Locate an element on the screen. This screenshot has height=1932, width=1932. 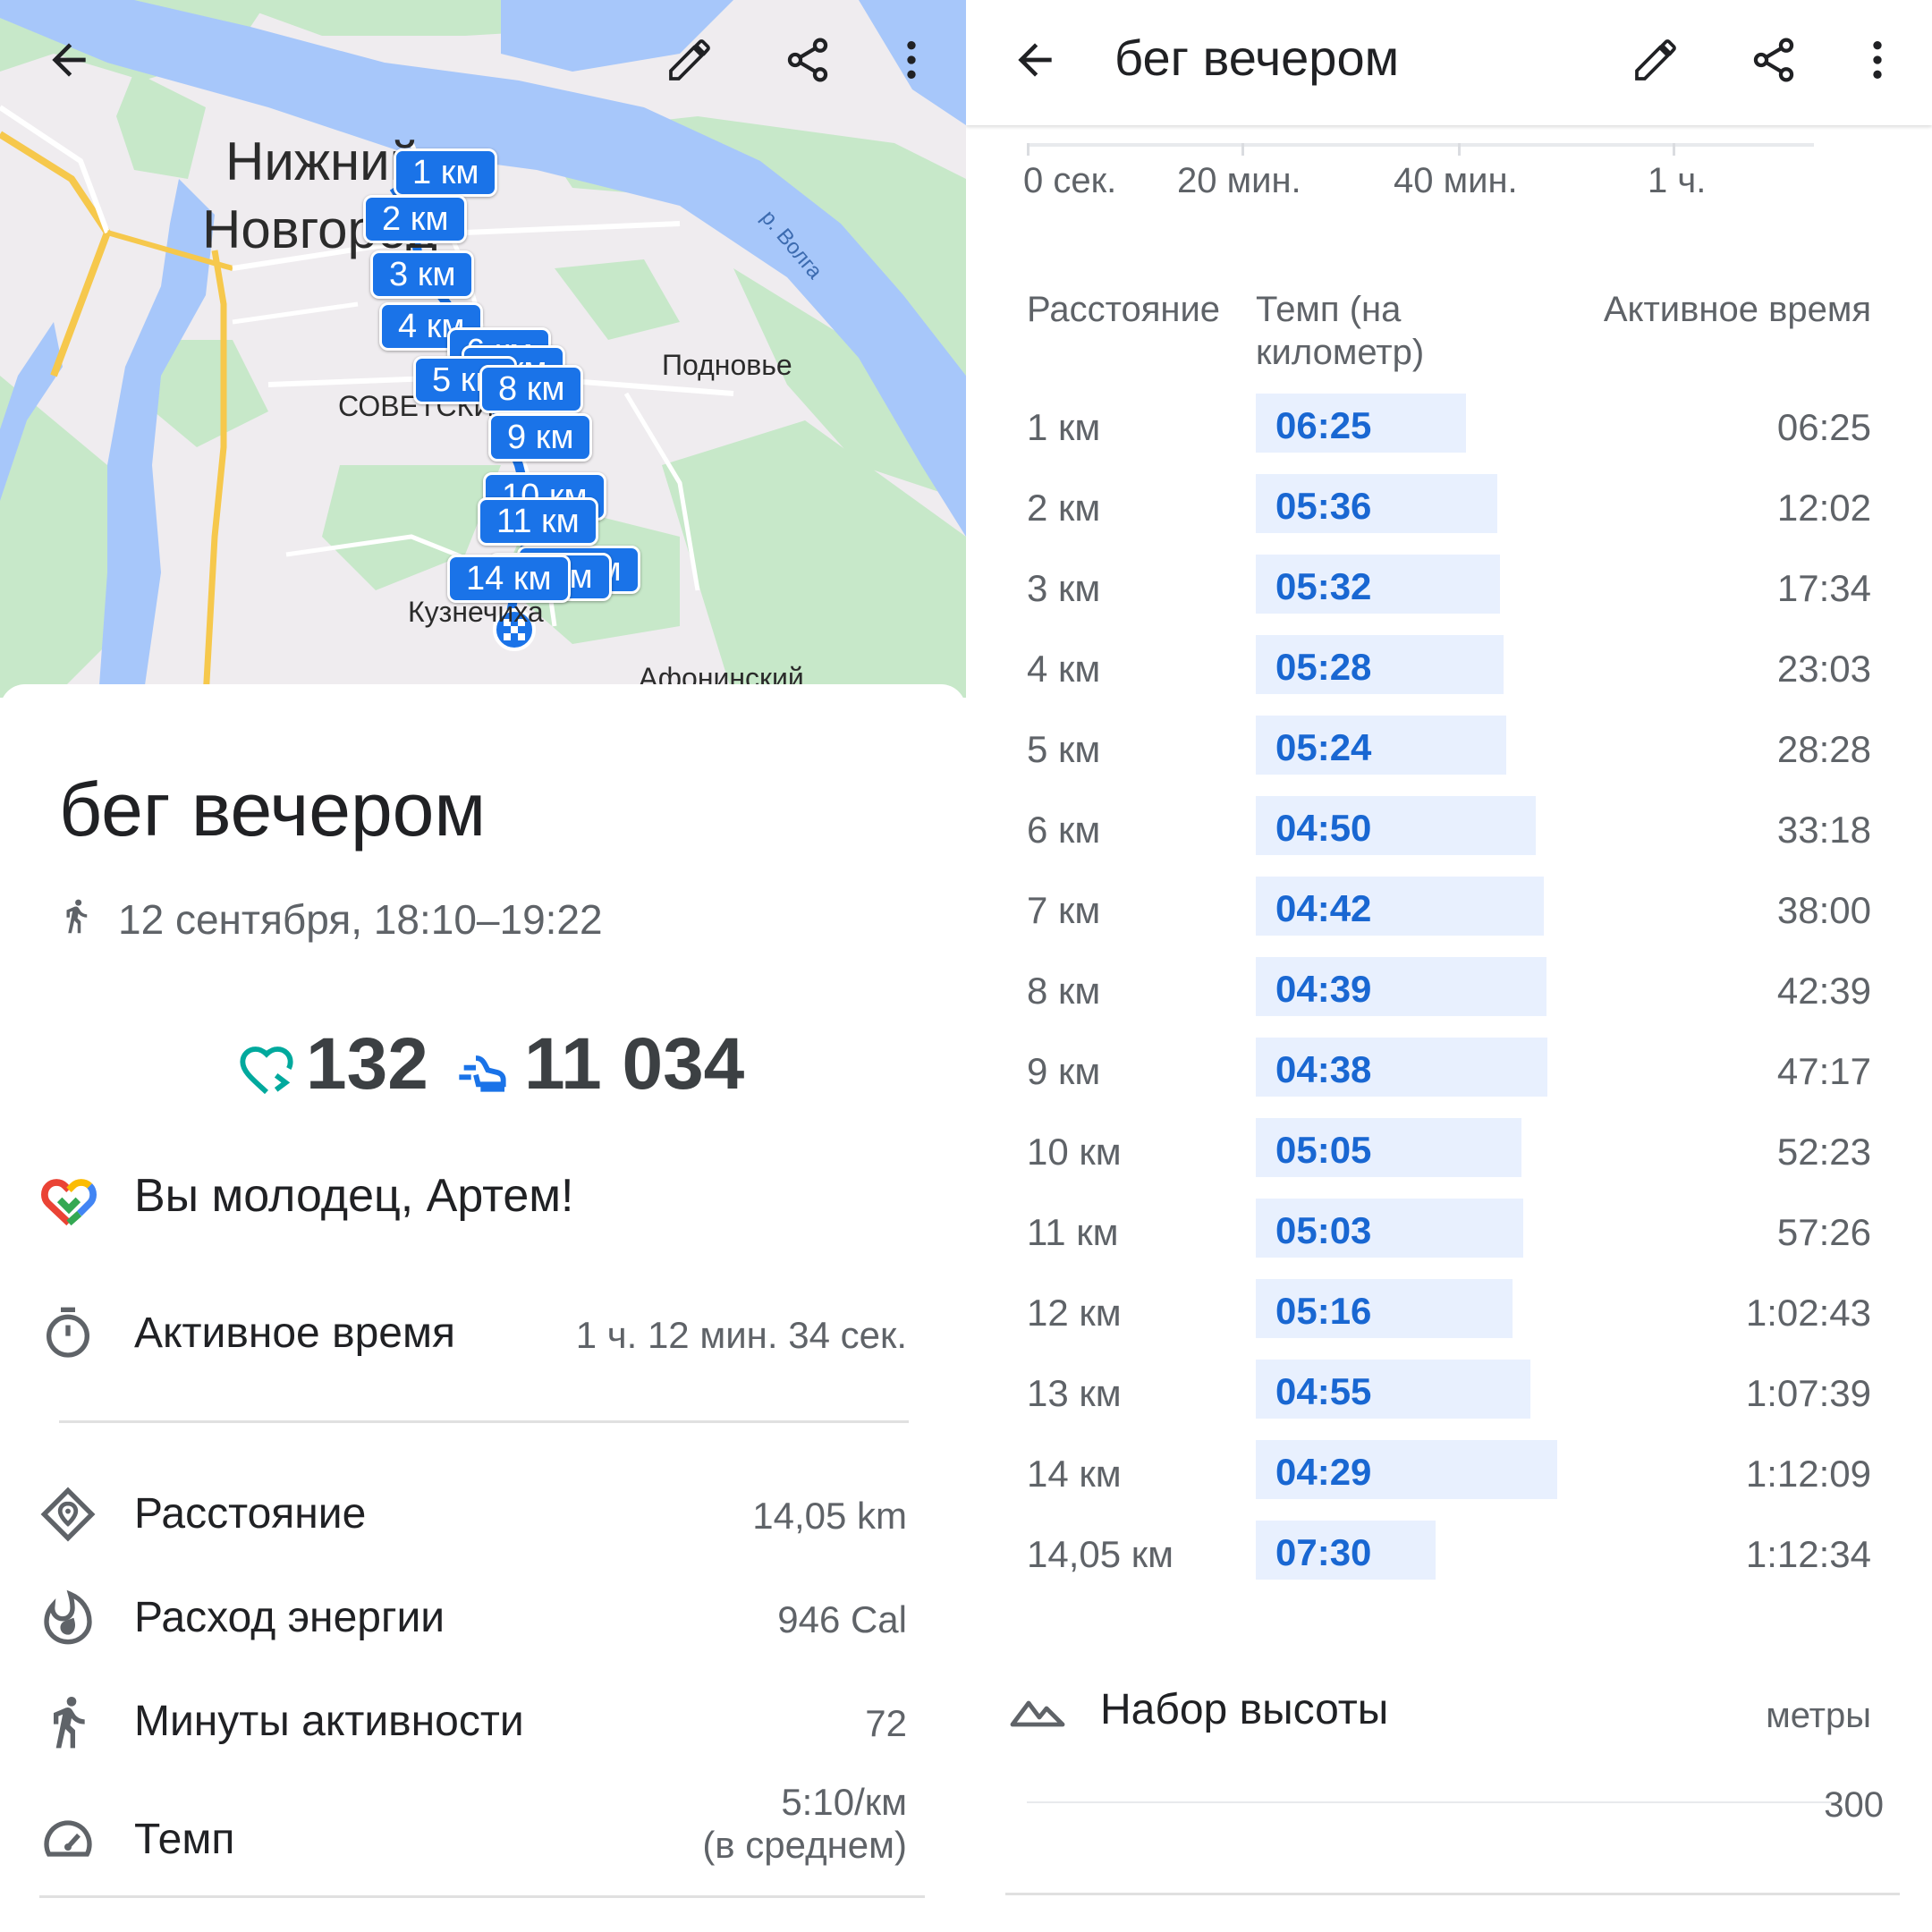
move-minutes-row: Минуты активности 72 is located at coordinates (473, 1721).